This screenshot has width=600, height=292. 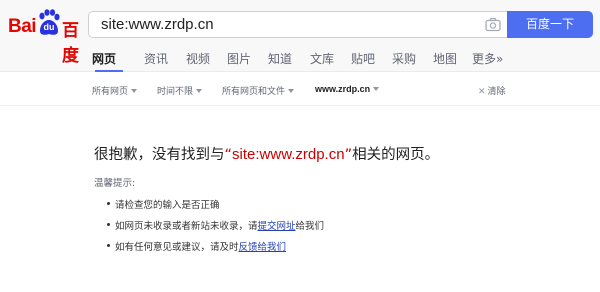 I want to click on filter-time-label: 时间不限, so click(x=175, y=92).